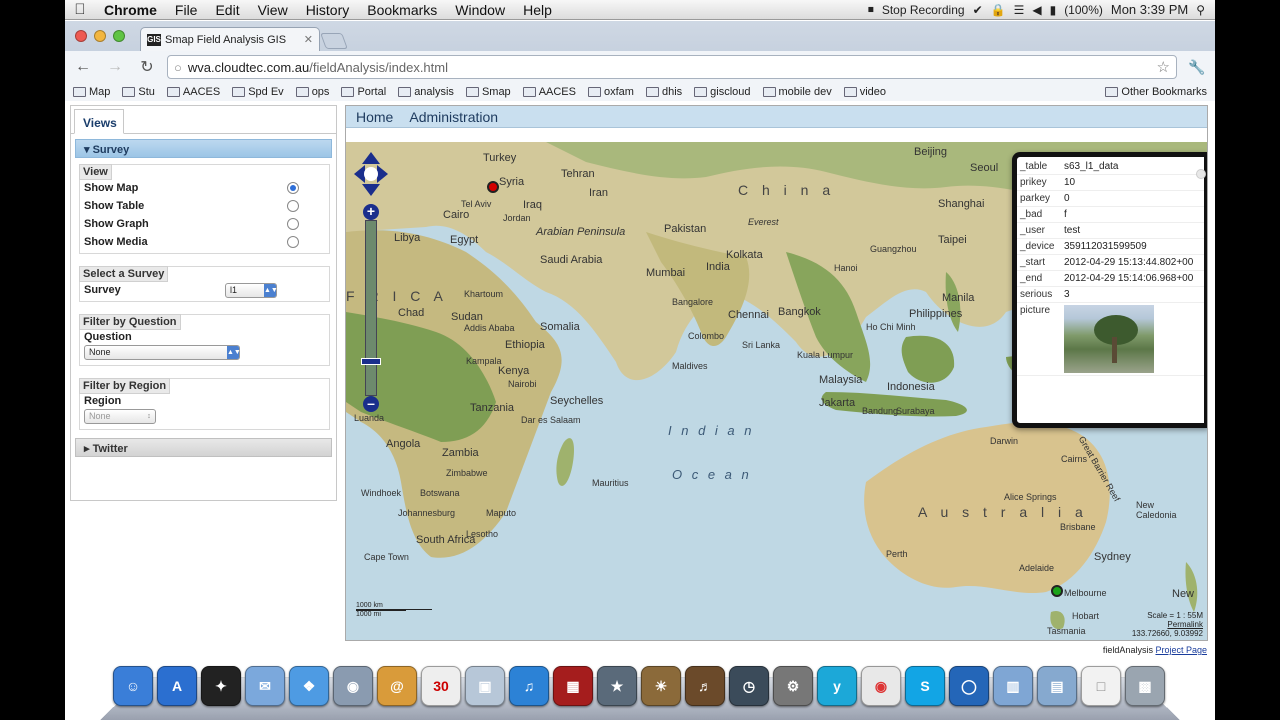  What do you see at coordinates (130, 10) in the screenshot?
I see `menu-app: Chrome` at bounding box center [130, 10].